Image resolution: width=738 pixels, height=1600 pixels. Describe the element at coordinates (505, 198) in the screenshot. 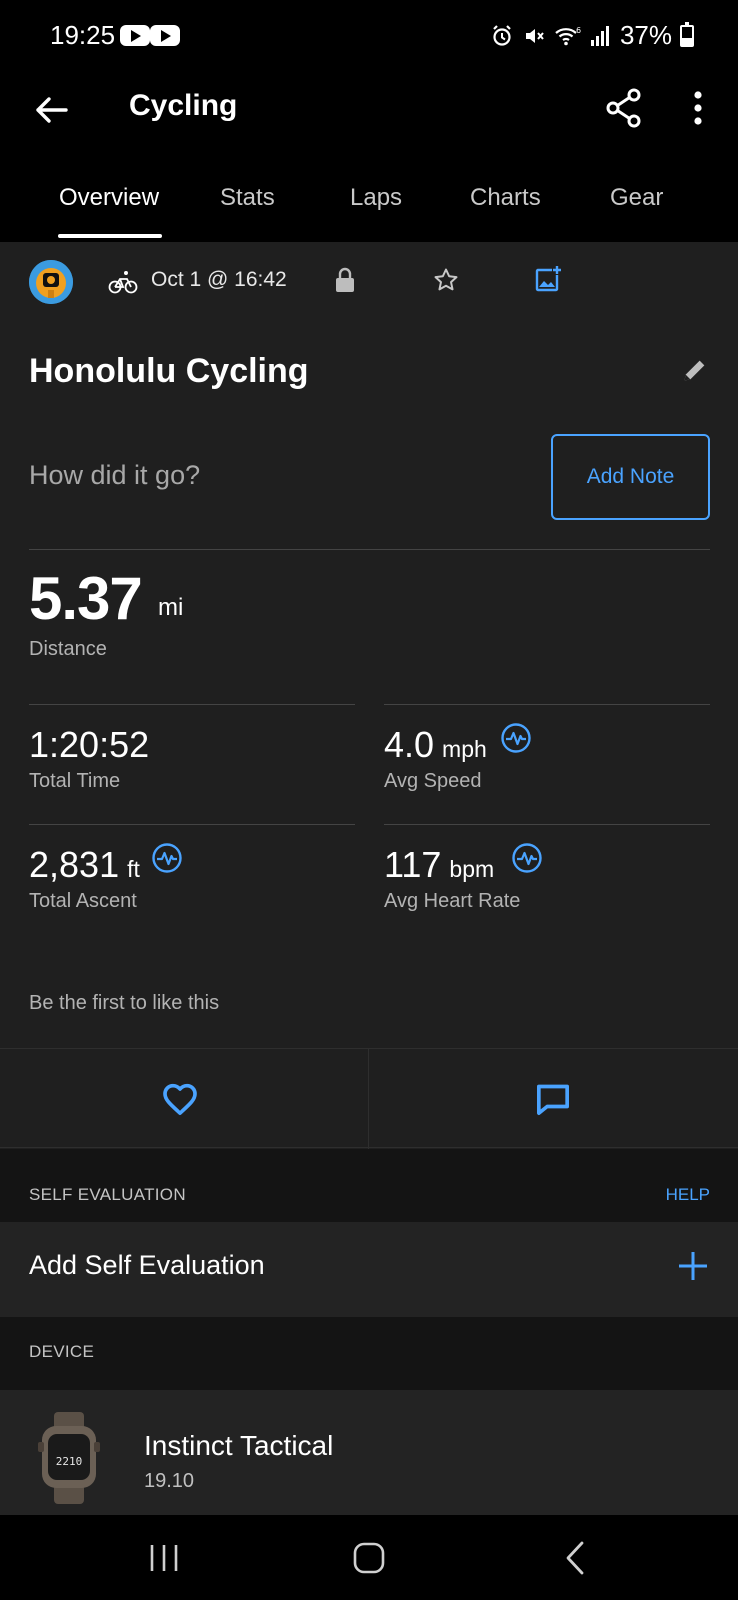

I see `tab-charts: Charts` at that location.